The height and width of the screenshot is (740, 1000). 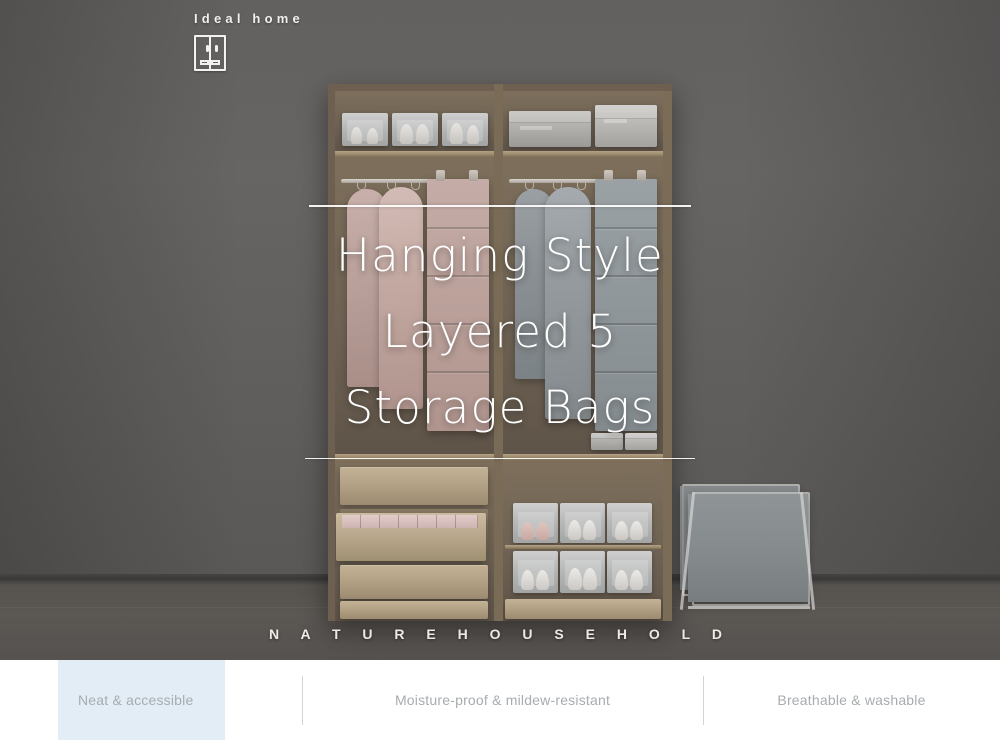 What do you see at coordinates (411, 537) in the screenshot?
I see `drawer-open` at bounding box center [411, 537].